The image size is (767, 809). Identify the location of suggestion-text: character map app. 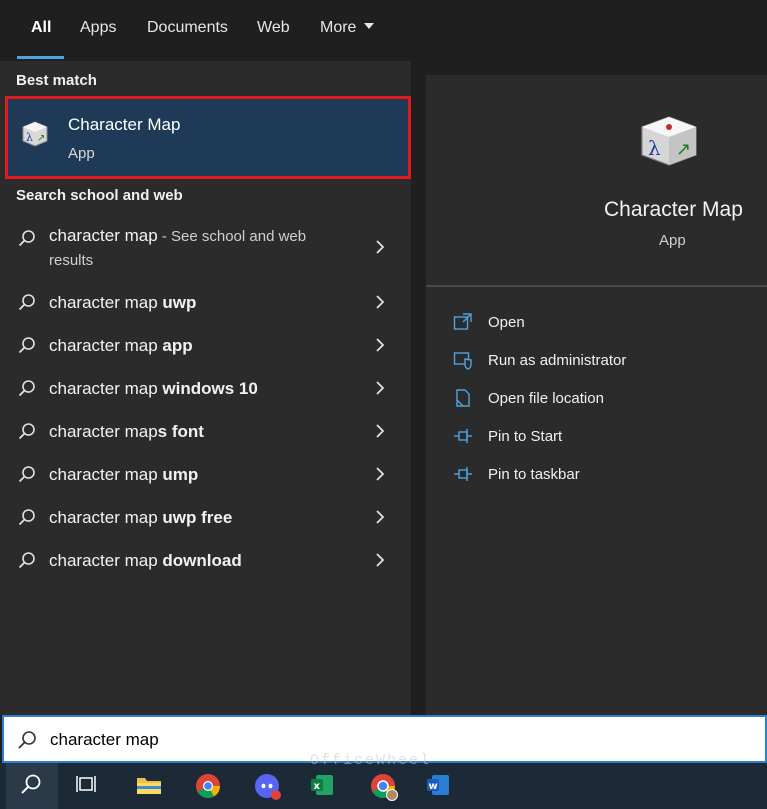
(121, 346).